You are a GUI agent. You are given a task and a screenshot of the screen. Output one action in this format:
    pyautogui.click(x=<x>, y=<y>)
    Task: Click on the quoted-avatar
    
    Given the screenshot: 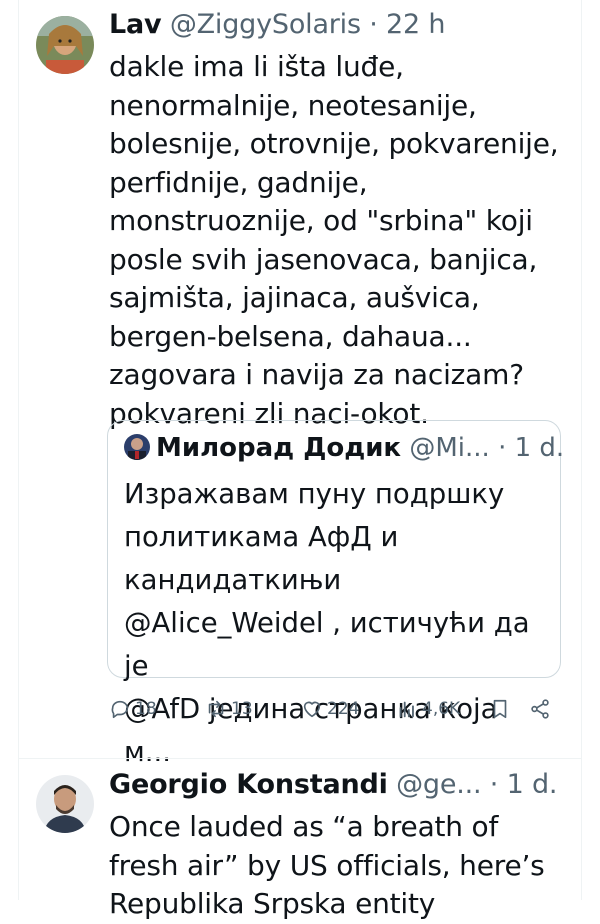 What is the action you would take?
    pyautogui.click(x=137, y=447)
    